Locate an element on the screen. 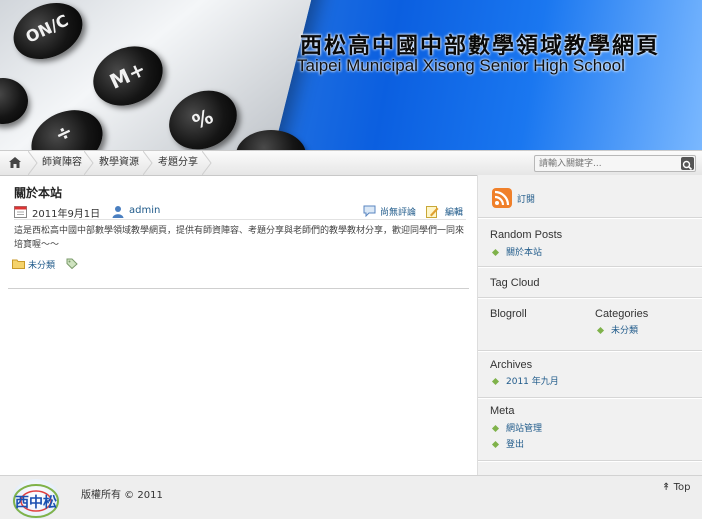 This screenshot has width=702, height=523. nav-home is located at coordinates (15, 163).